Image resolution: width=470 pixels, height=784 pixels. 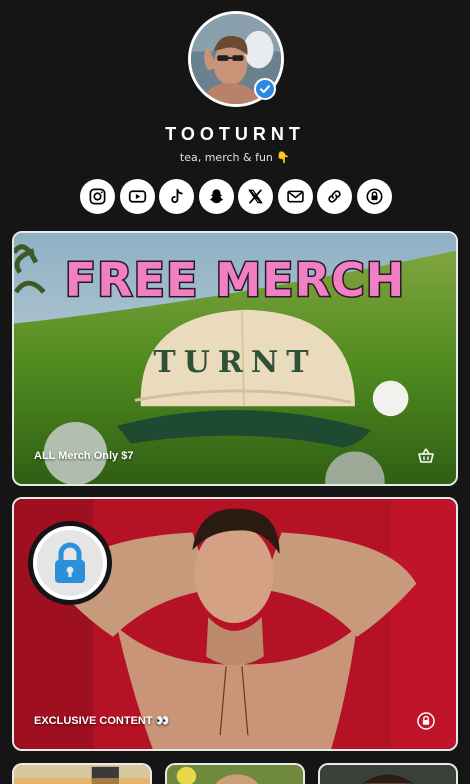 I want to click on link-icon, so click(x=335, y=196).